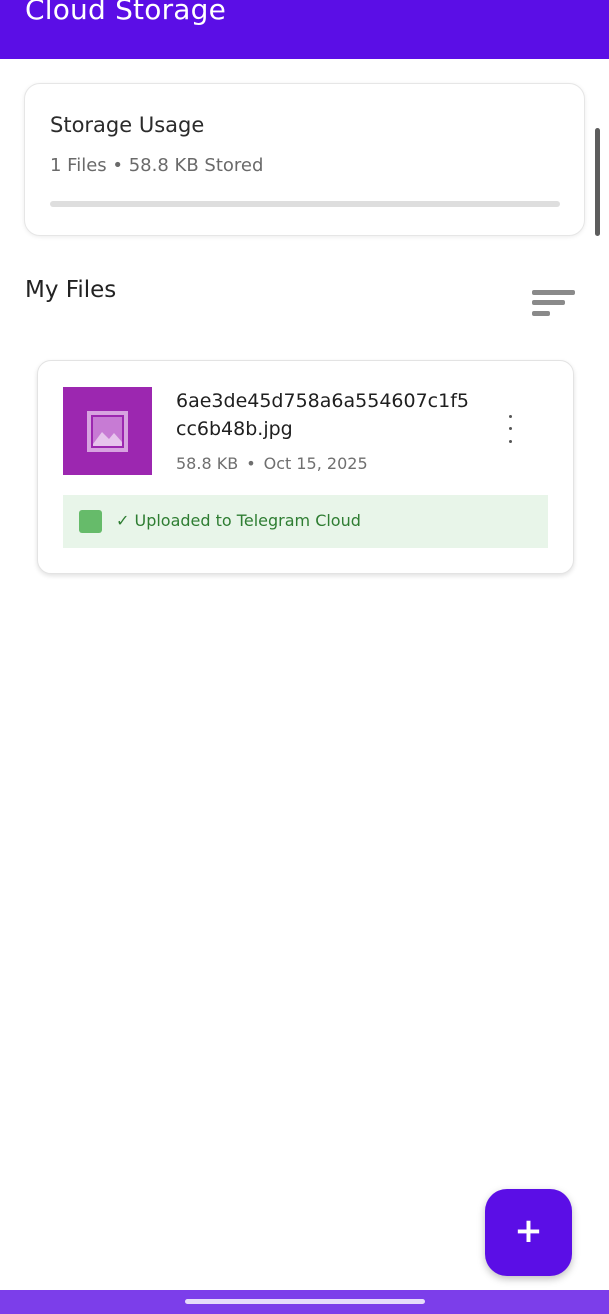 The image size is (609, 1314). Describe the element at coordinates (207, 463) in the screenshot. I see `file-size: 58.8 KB` at that location.